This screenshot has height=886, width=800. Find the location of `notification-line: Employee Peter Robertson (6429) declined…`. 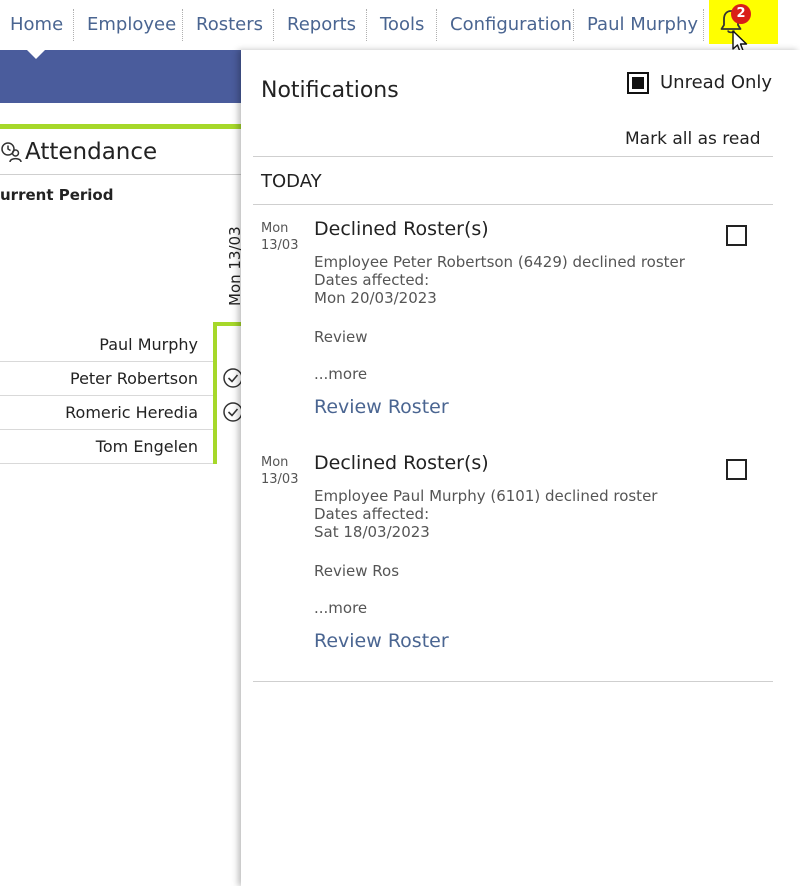

notification-line: Employee Peter Robertson (6429) declined… is located at coordinates (499, 262).